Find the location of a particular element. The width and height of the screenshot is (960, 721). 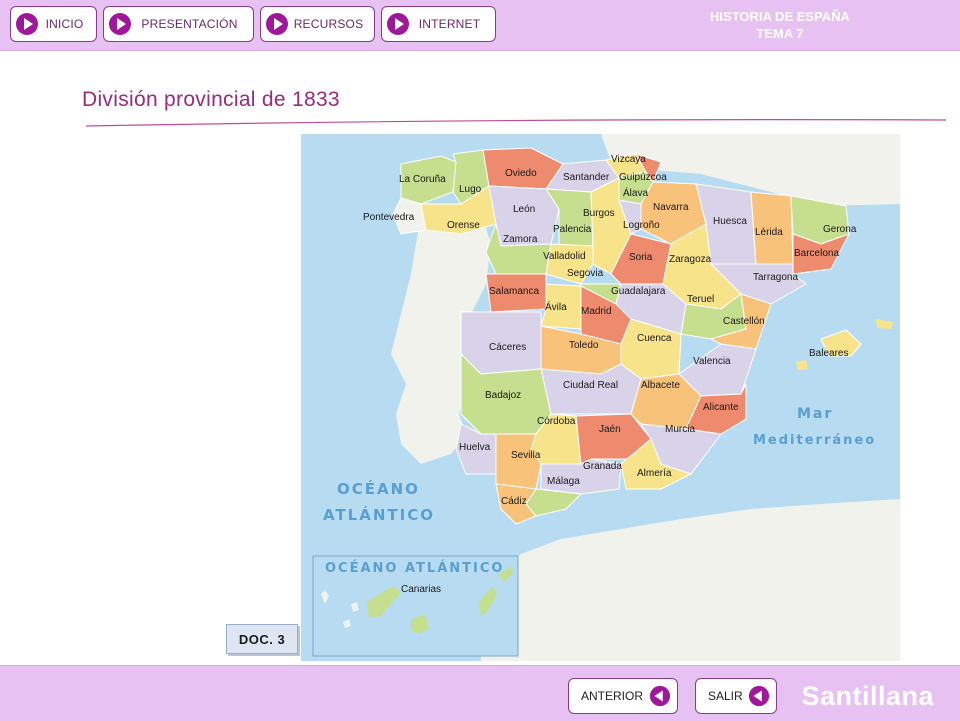

course-title: HISTORIA DE ESPAÑA is located at coordinates (780, 16).